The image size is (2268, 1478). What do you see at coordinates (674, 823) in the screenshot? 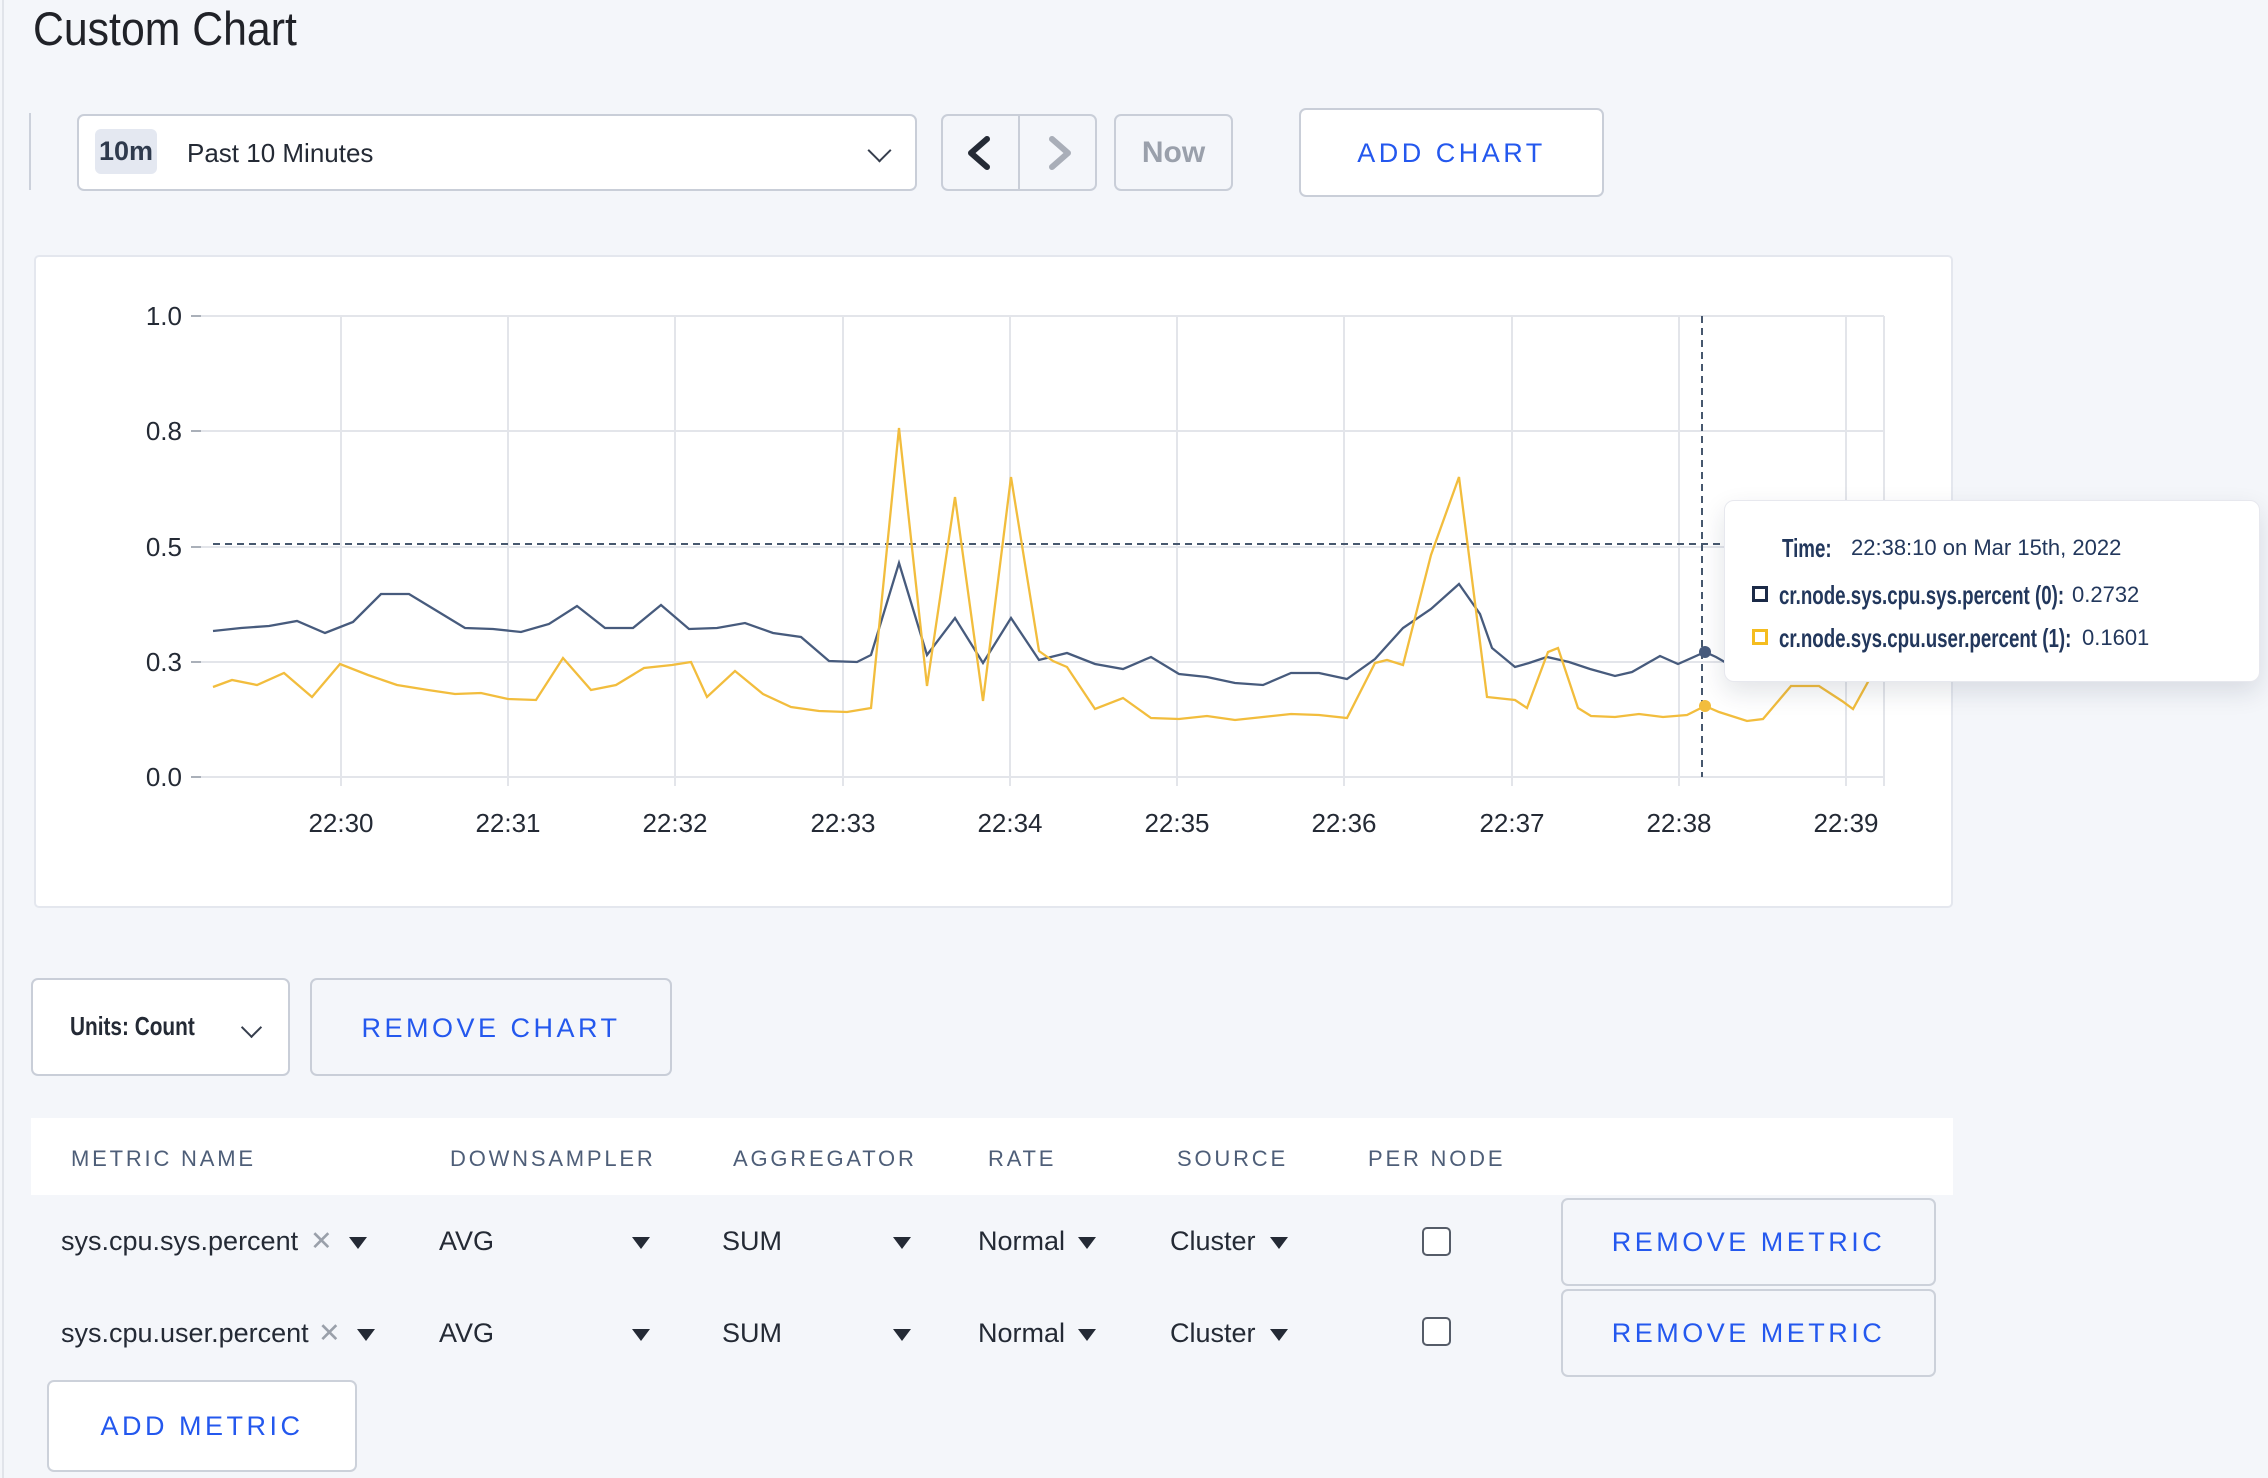
I see `svg-text: 22:32` at bounding box center [674, 823].